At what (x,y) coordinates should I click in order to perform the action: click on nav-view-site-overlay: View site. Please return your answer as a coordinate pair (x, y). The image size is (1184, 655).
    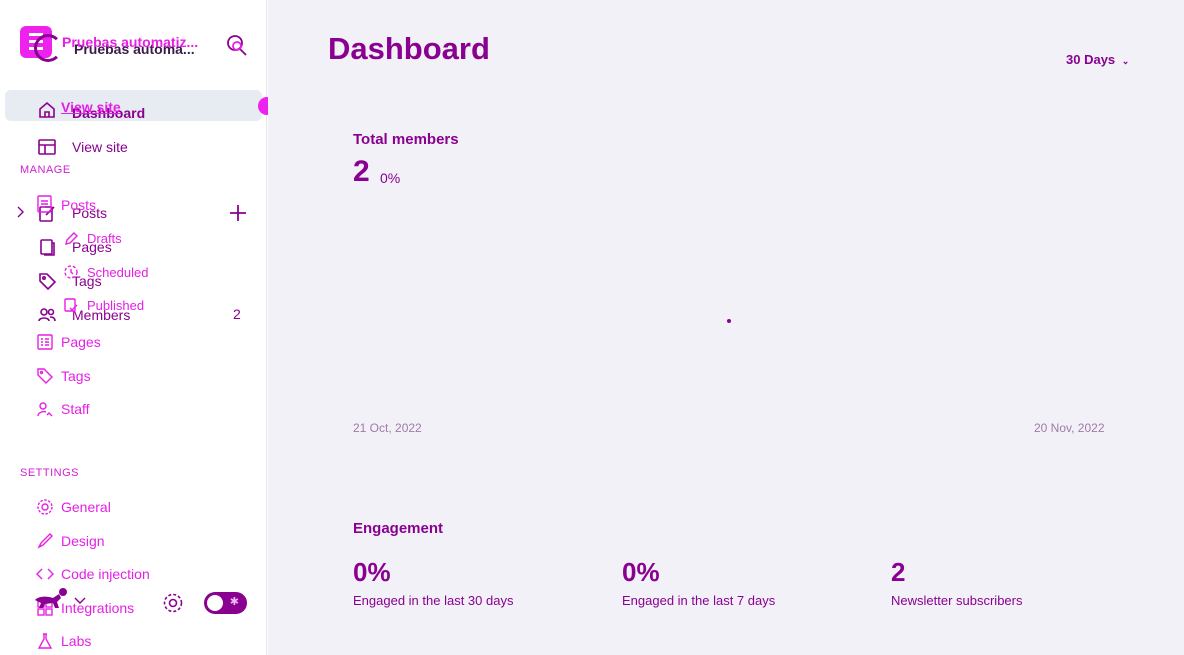
    Looking at the image, I should click on (91, 107).